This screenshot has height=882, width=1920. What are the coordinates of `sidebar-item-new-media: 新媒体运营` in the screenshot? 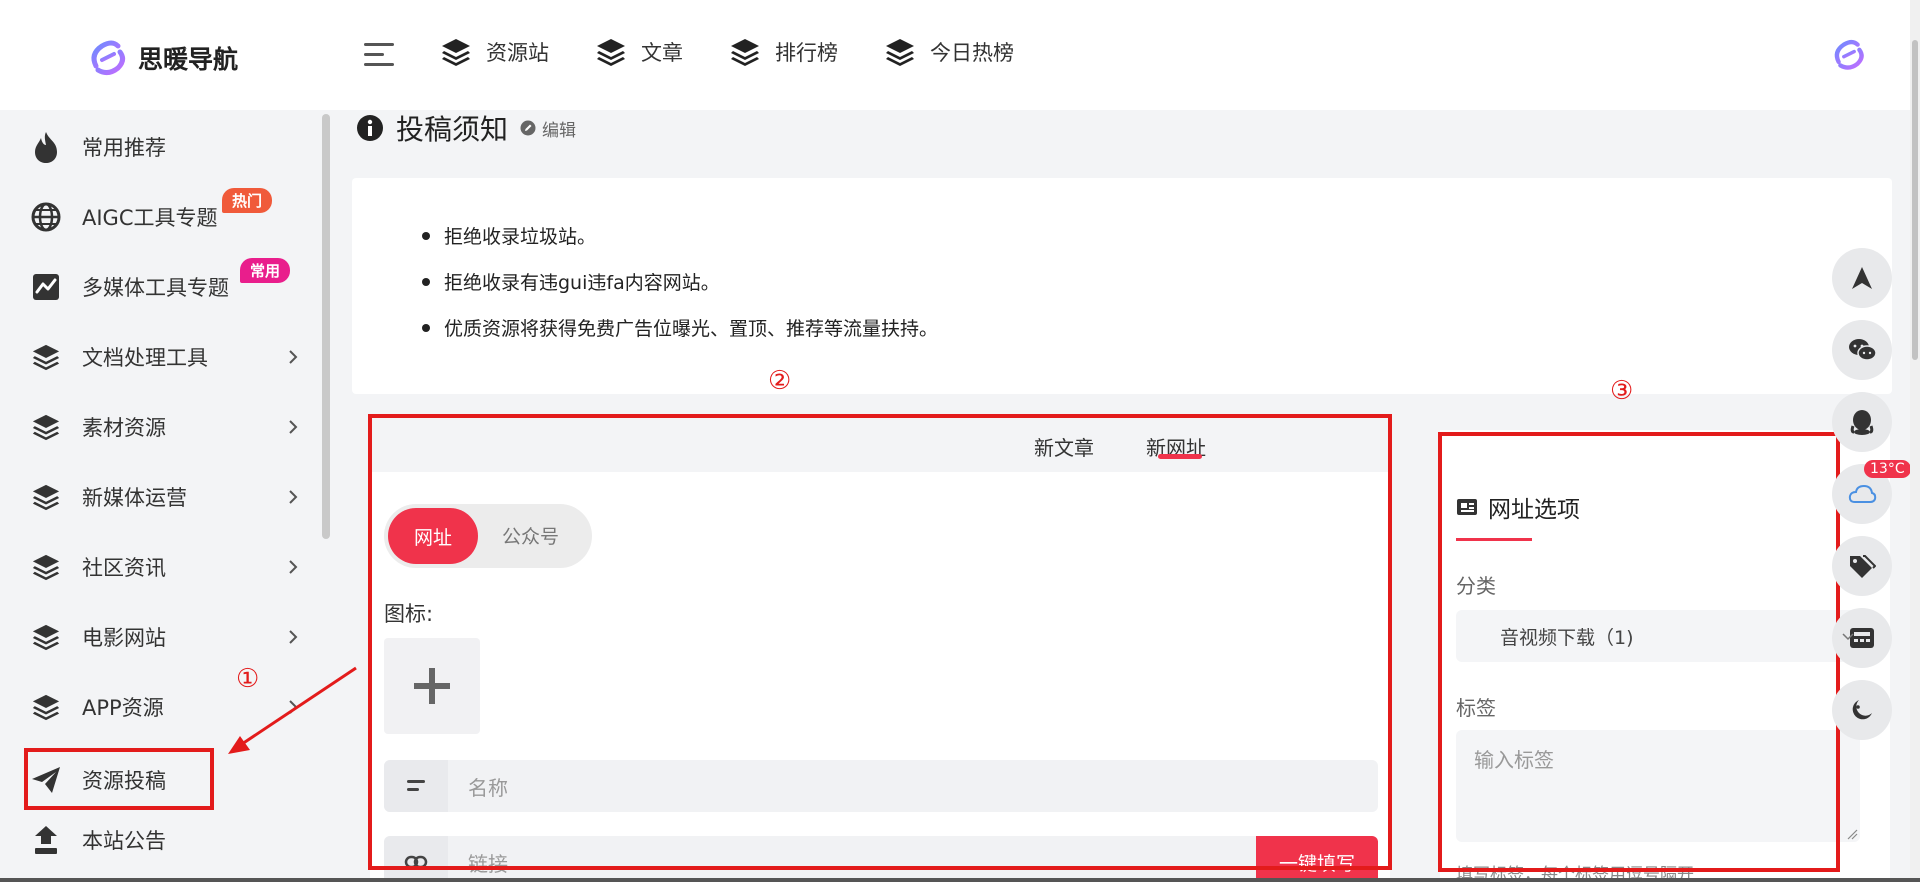 It's located at (164, 497).